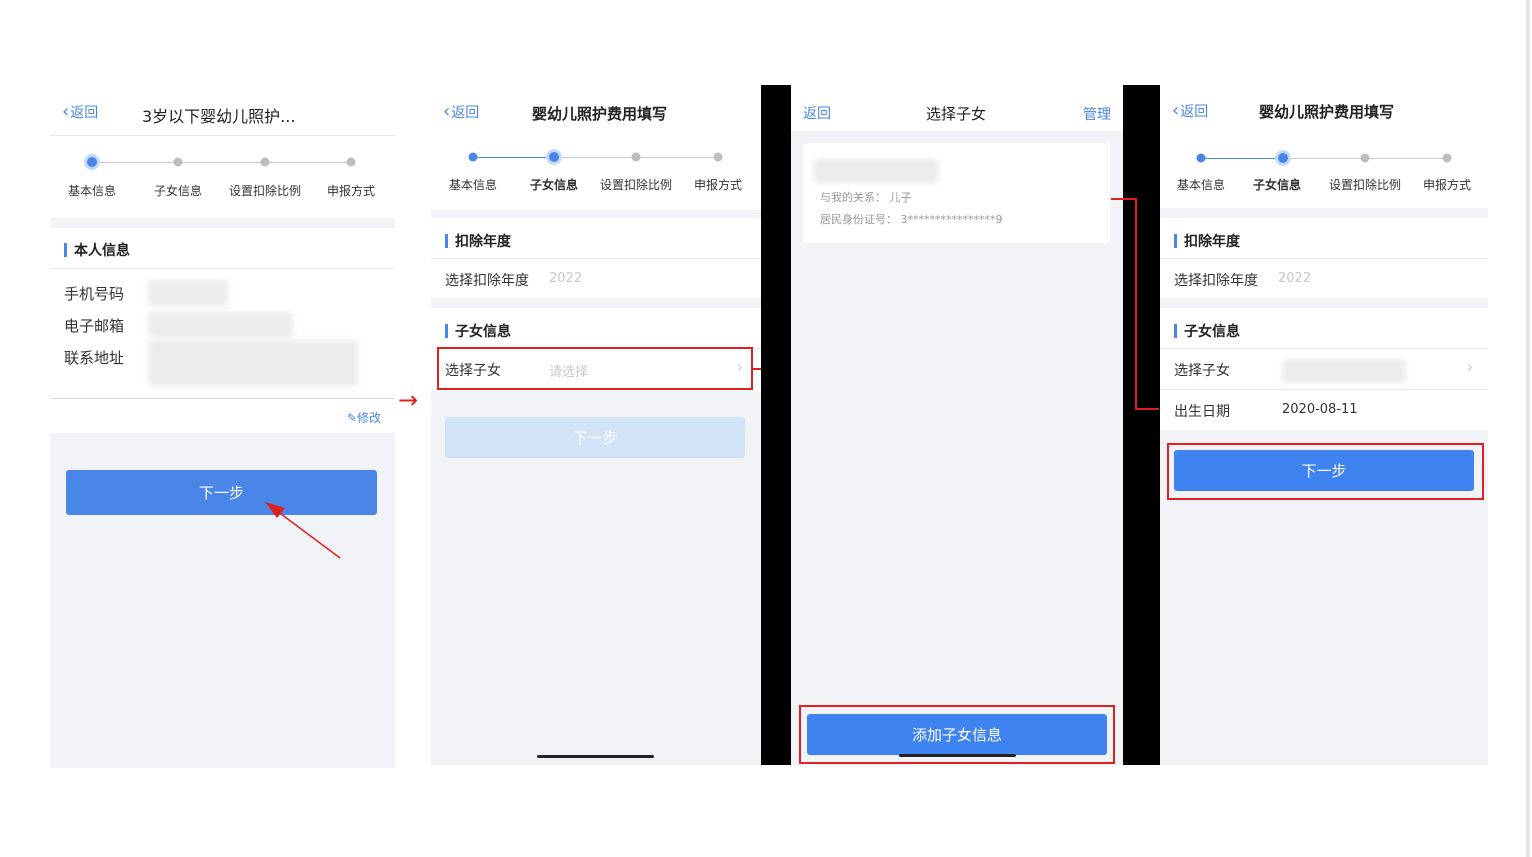  Describe the element at coordinates (956, 193) in the screenshot. I see `child-card: 与我的关系： 儿子 居民身份证号： 3****************9` at that location.